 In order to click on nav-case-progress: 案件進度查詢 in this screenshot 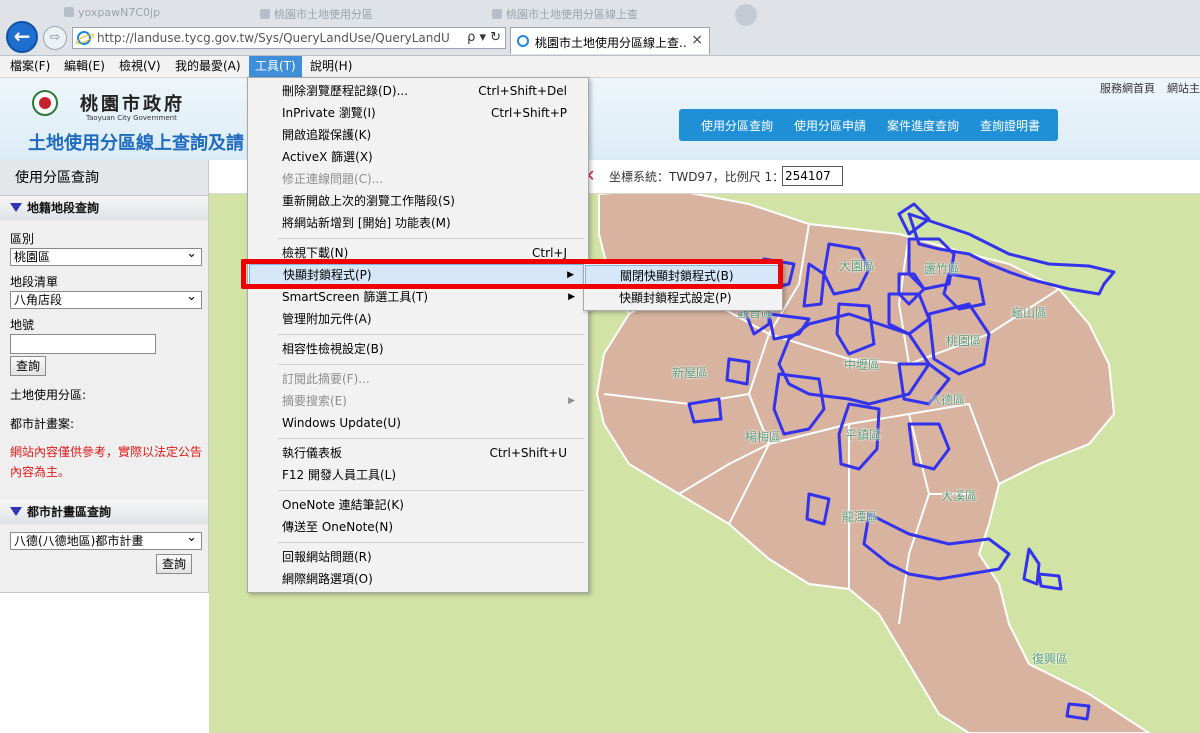, I will do `click(923, 125)`.